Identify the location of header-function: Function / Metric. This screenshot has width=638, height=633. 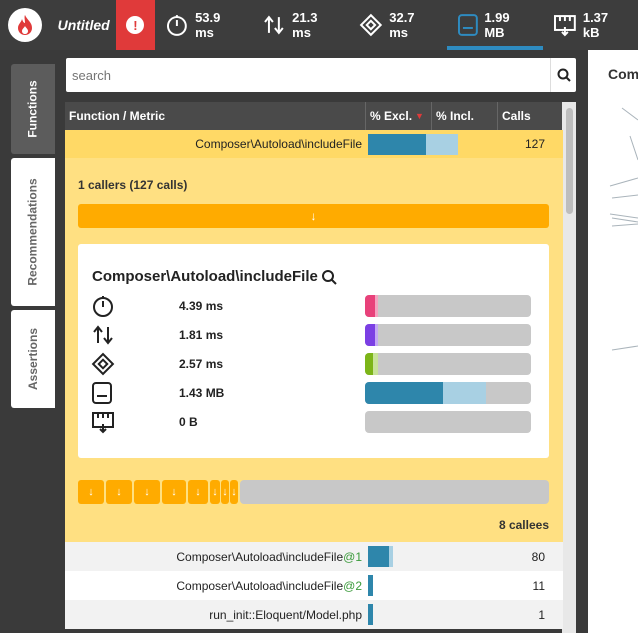
(215, 116).